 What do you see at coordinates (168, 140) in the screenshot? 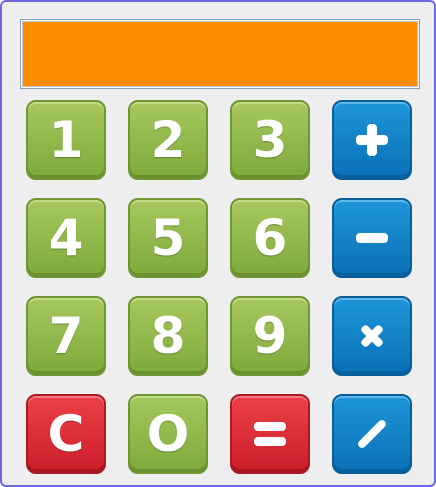
I see `key-2-button: 2` at bounding box center [168, 140].